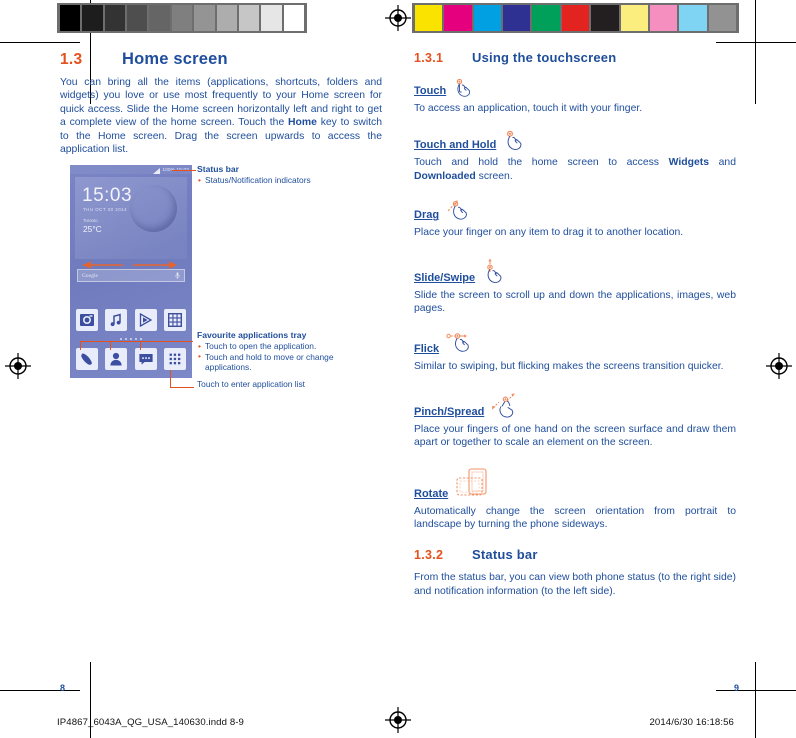  What do you see at coordinates (688, 163) in the screenshot?
I see `touch-hold-widgets-keyword: Widgets` at bounding box center [688, 163].